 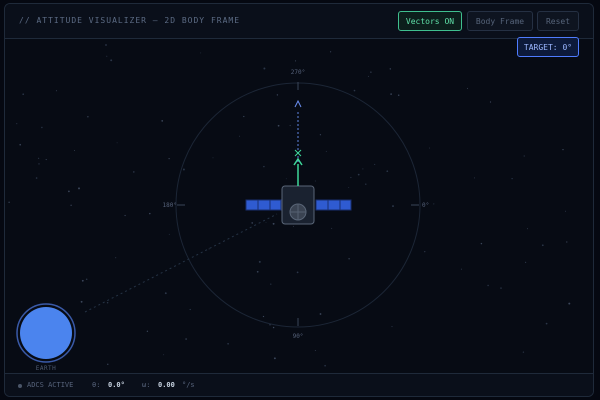 What do you see at coordinates (169, 205) in the screenshot?
I see `dial-label-180: 180°` at bounding box center [169, 205].